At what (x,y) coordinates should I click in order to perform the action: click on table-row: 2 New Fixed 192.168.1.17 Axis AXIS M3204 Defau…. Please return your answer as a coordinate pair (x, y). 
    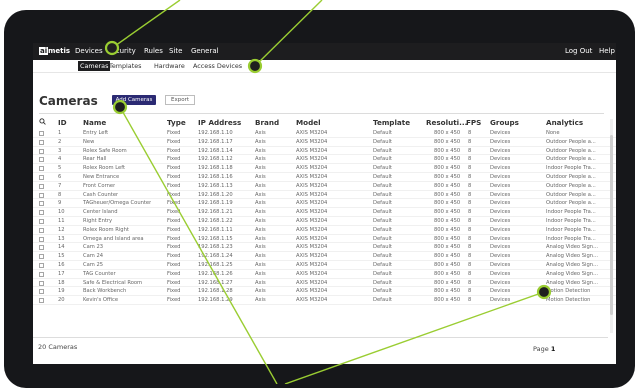
    Looking at the image, I should click on (324, 142).